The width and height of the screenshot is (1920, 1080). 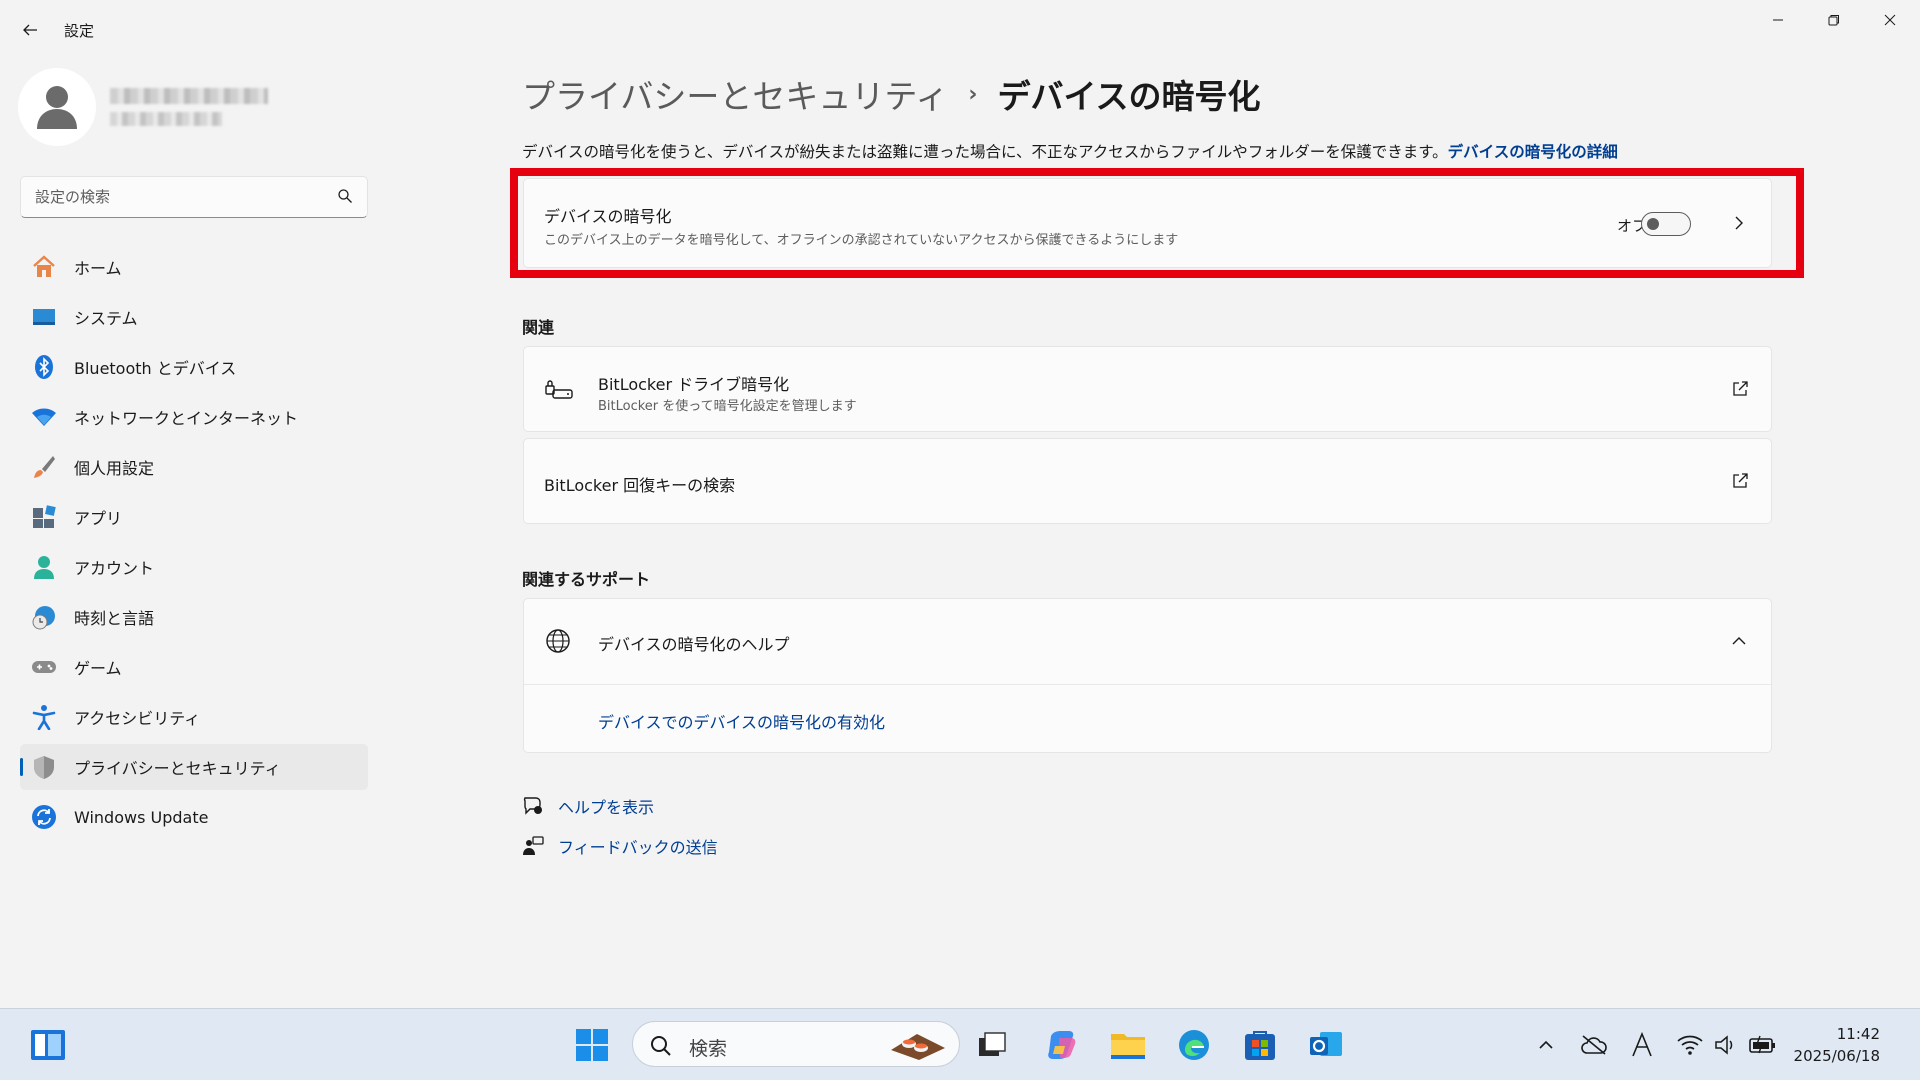 I want to click on sidebar-item-label: アクセシビリティ, so click(x=137, y=718).